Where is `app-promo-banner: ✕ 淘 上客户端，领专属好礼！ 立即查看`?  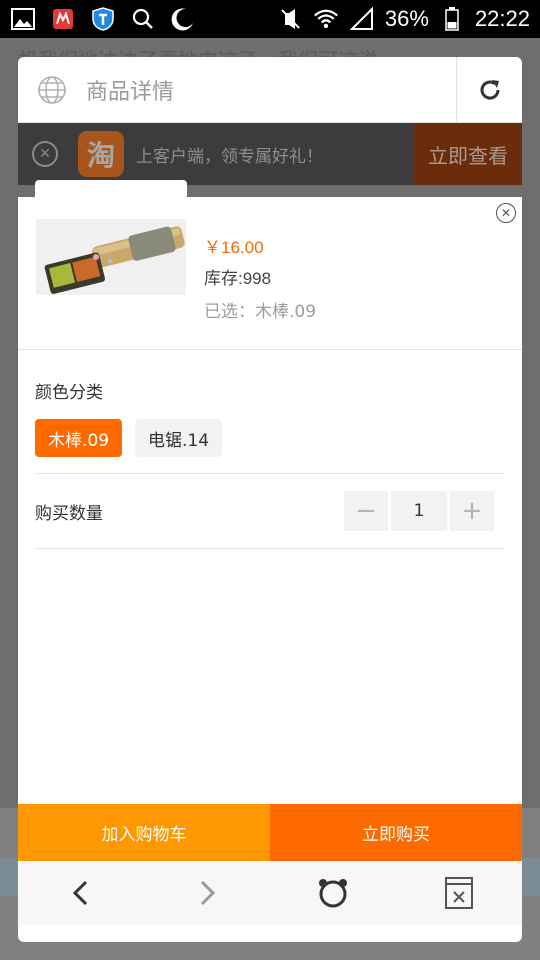
app-promo-banner: ✕ 淘 上客户端，领专属好礼！ 立即查看 is located at coordinates (270, 154).